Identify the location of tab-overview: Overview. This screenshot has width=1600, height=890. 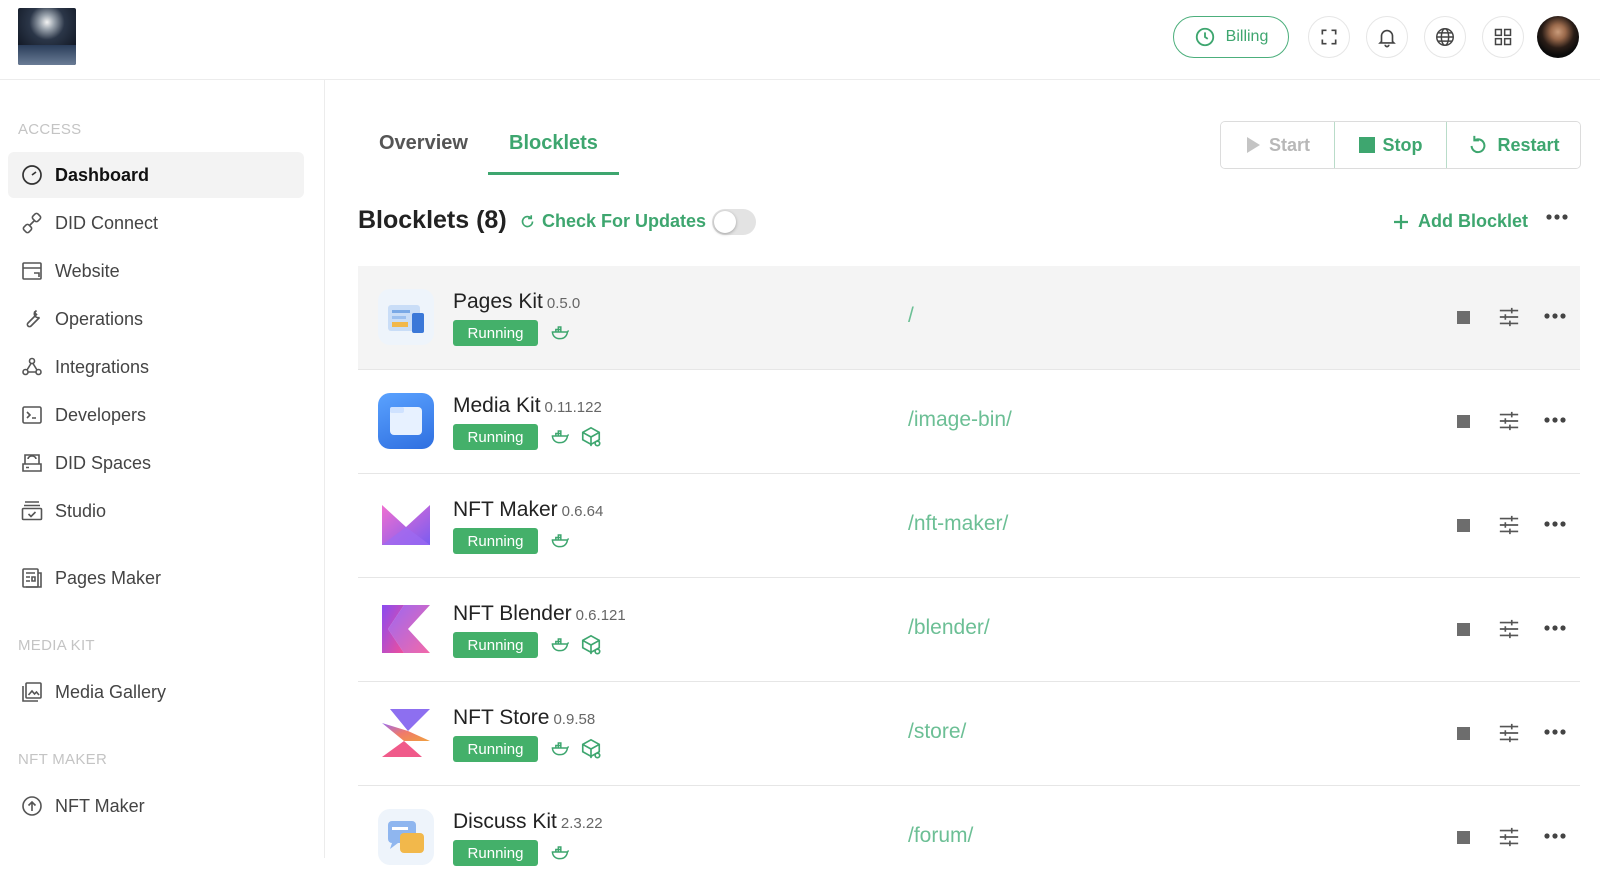
(423, 143).